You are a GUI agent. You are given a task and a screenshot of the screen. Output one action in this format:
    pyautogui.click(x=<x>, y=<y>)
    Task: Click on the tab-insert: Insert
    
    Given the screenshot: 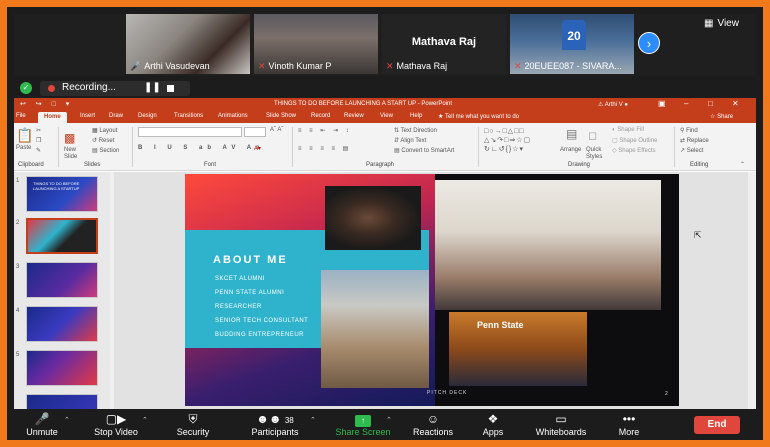 What is the action you would take?
    pyautogui.click(x=87, y=116)
    